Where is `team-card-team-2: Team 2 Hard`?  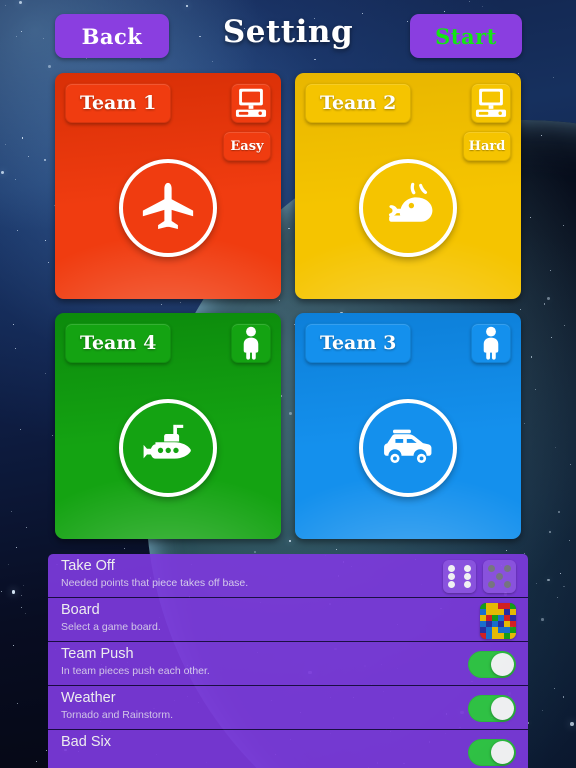
team-card-team-2: Team 2 Hard is located at coordinates (408, 186).